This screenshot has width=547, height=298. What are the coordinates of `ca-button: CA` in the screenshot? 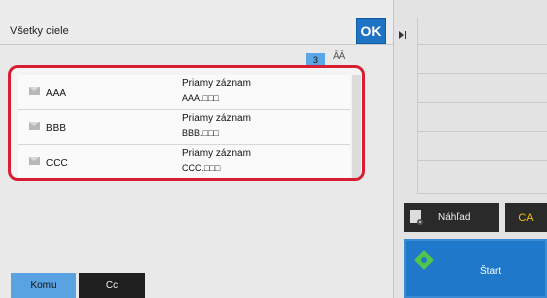 It's located at (526, 217).